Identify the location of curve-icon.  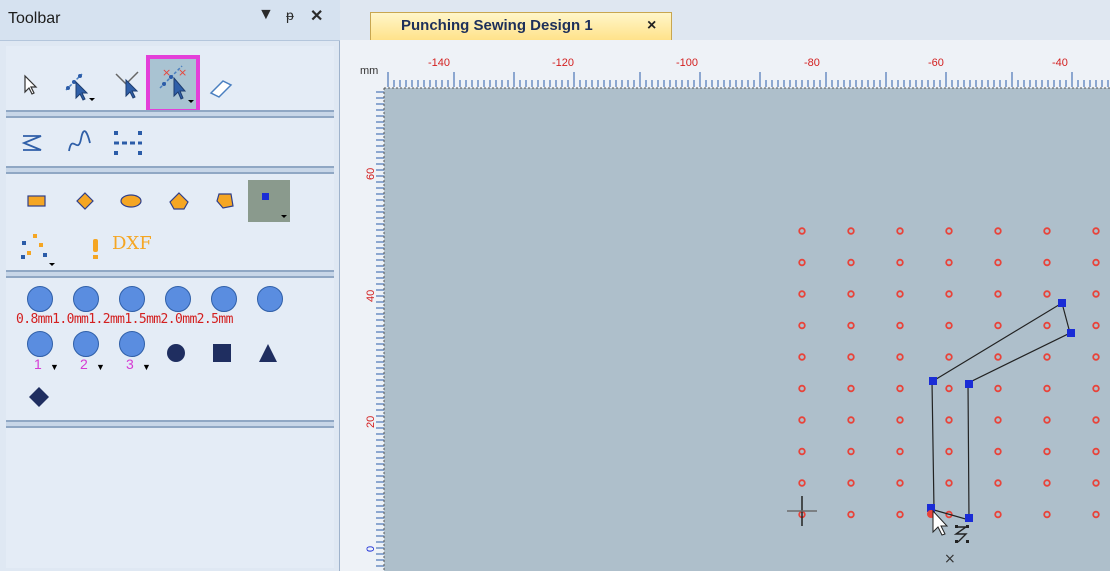
(79, 141).